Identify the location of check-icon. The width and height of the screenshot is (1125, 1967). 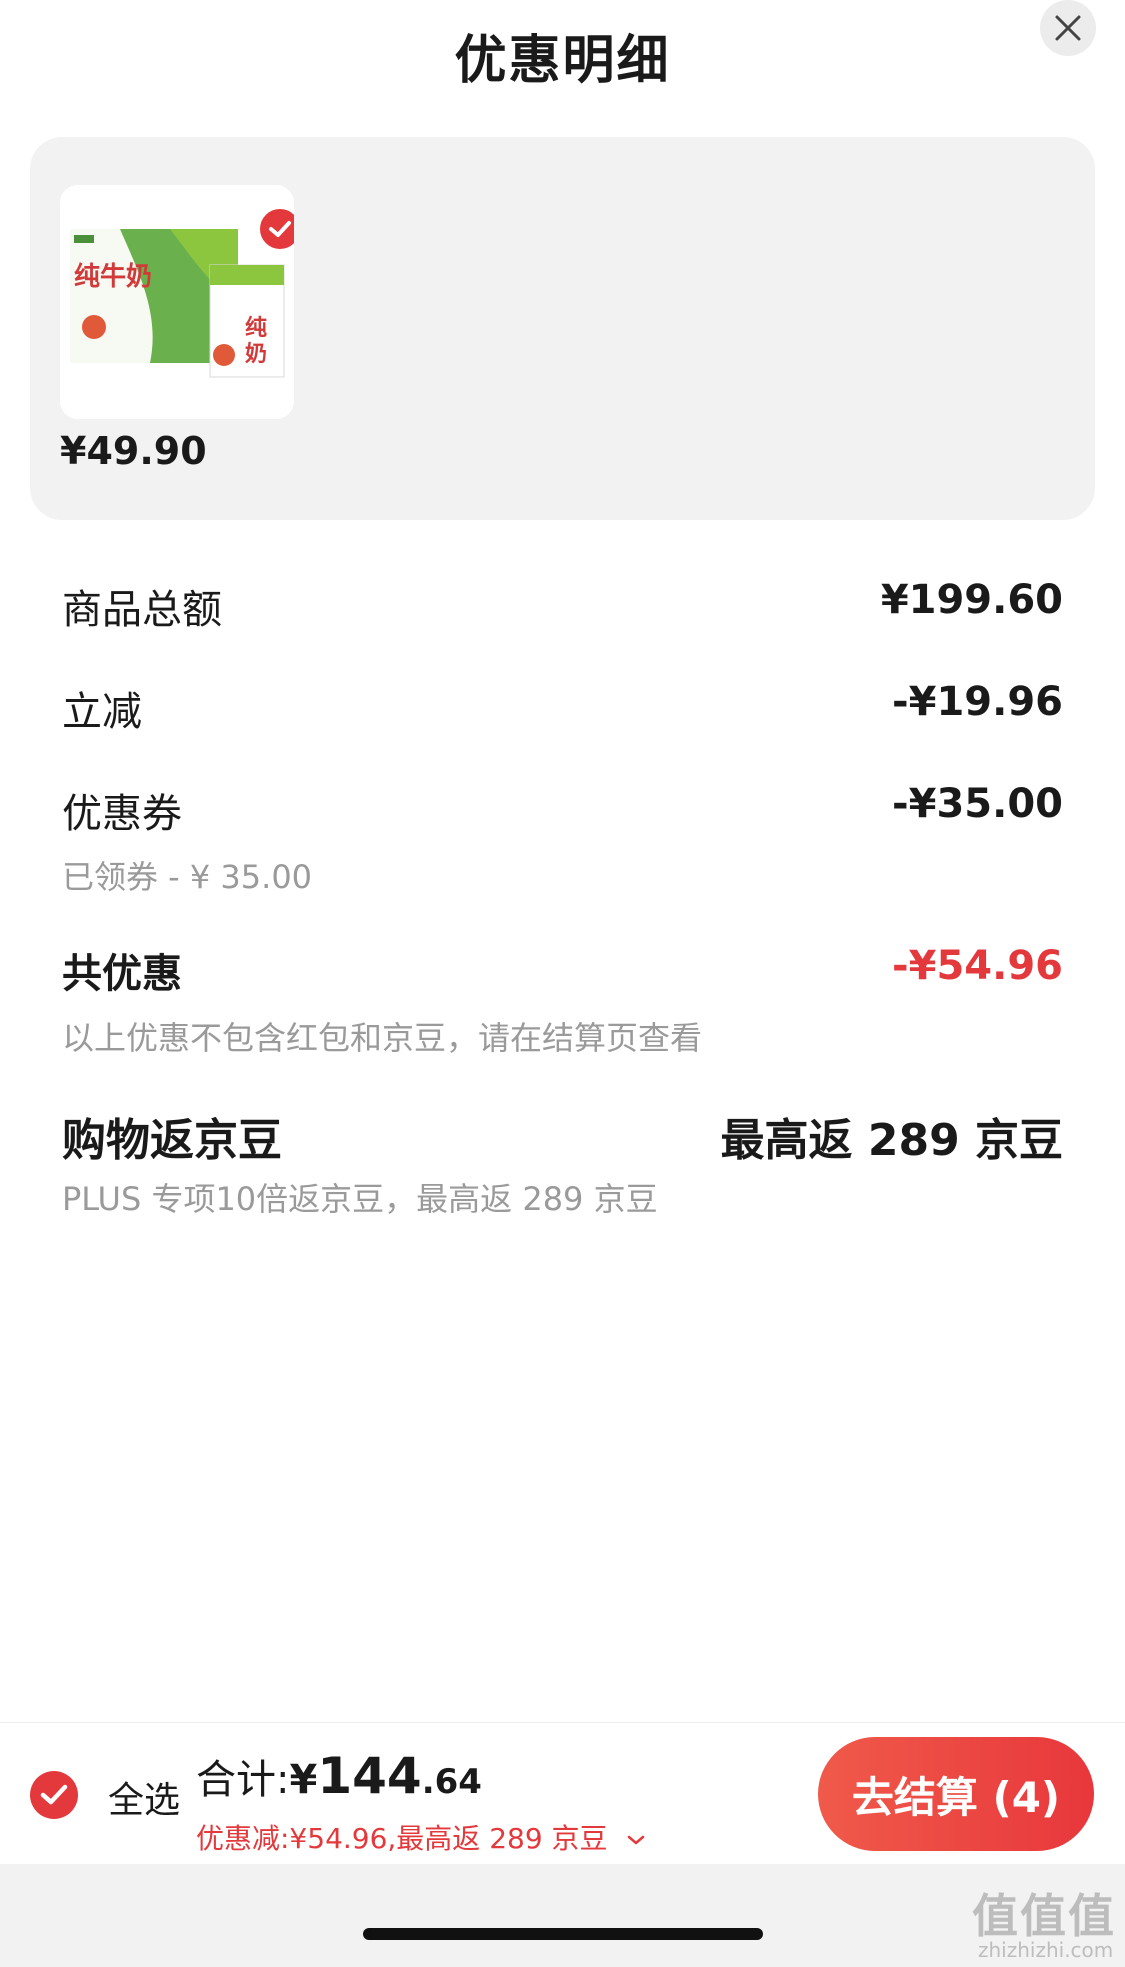
(54, 1794).